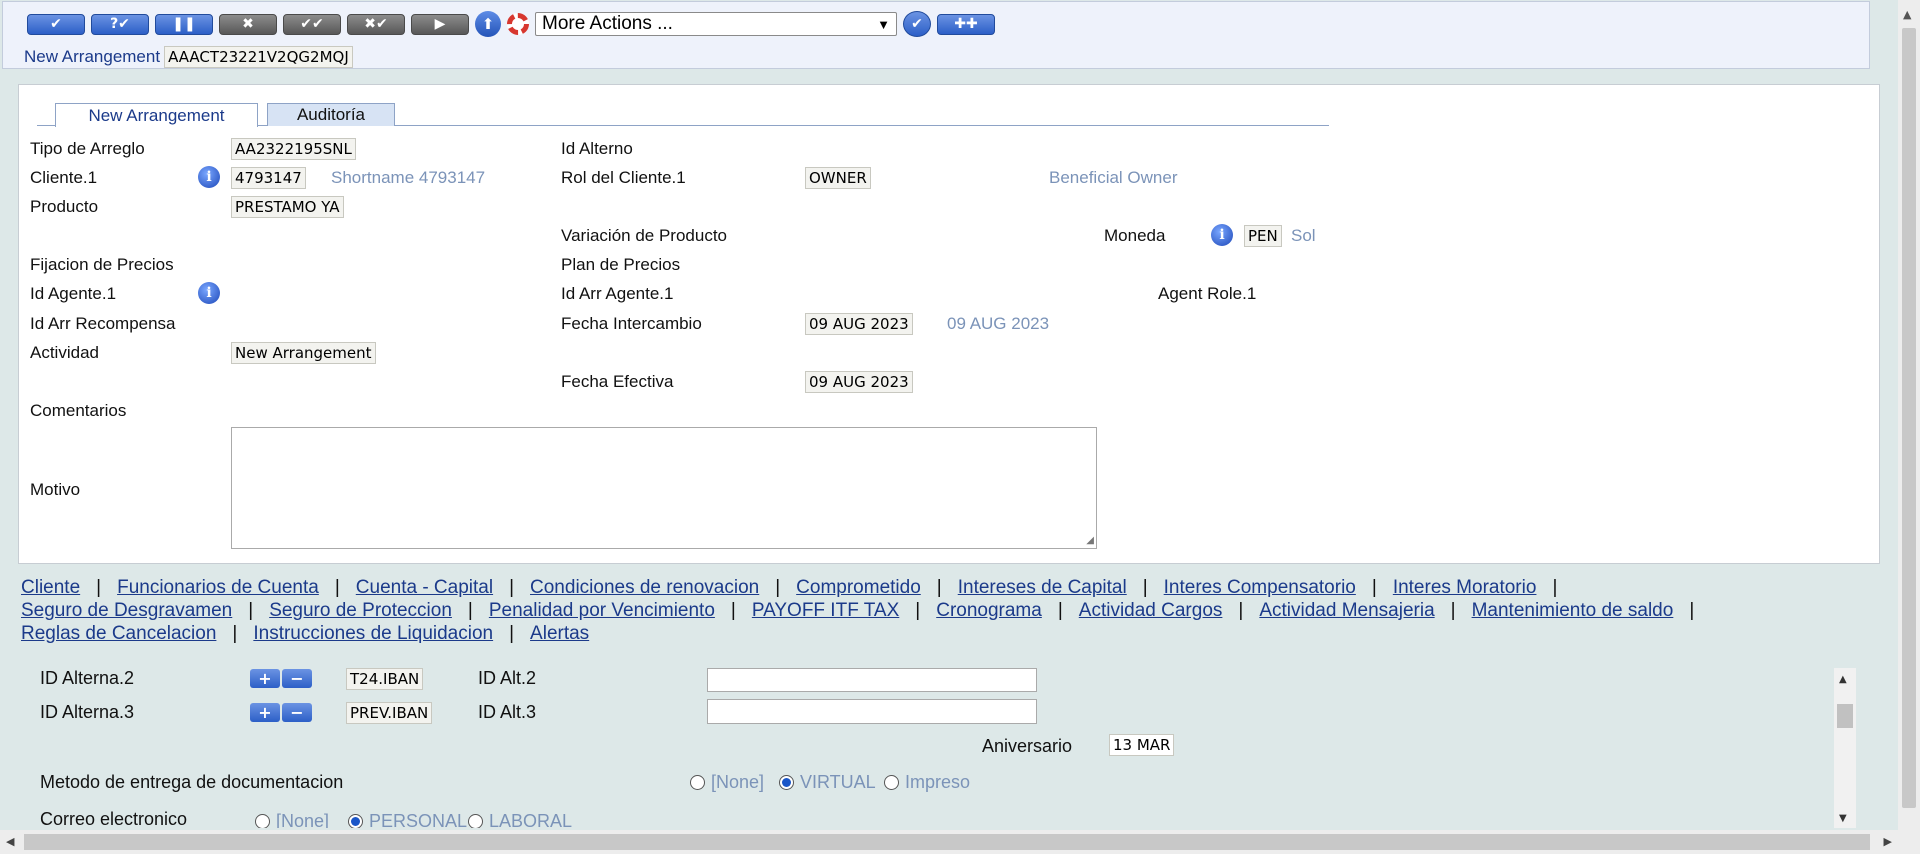 The image size is (1920, 854). I want to click on correo-label: Correo electronico, so click(114, 818).